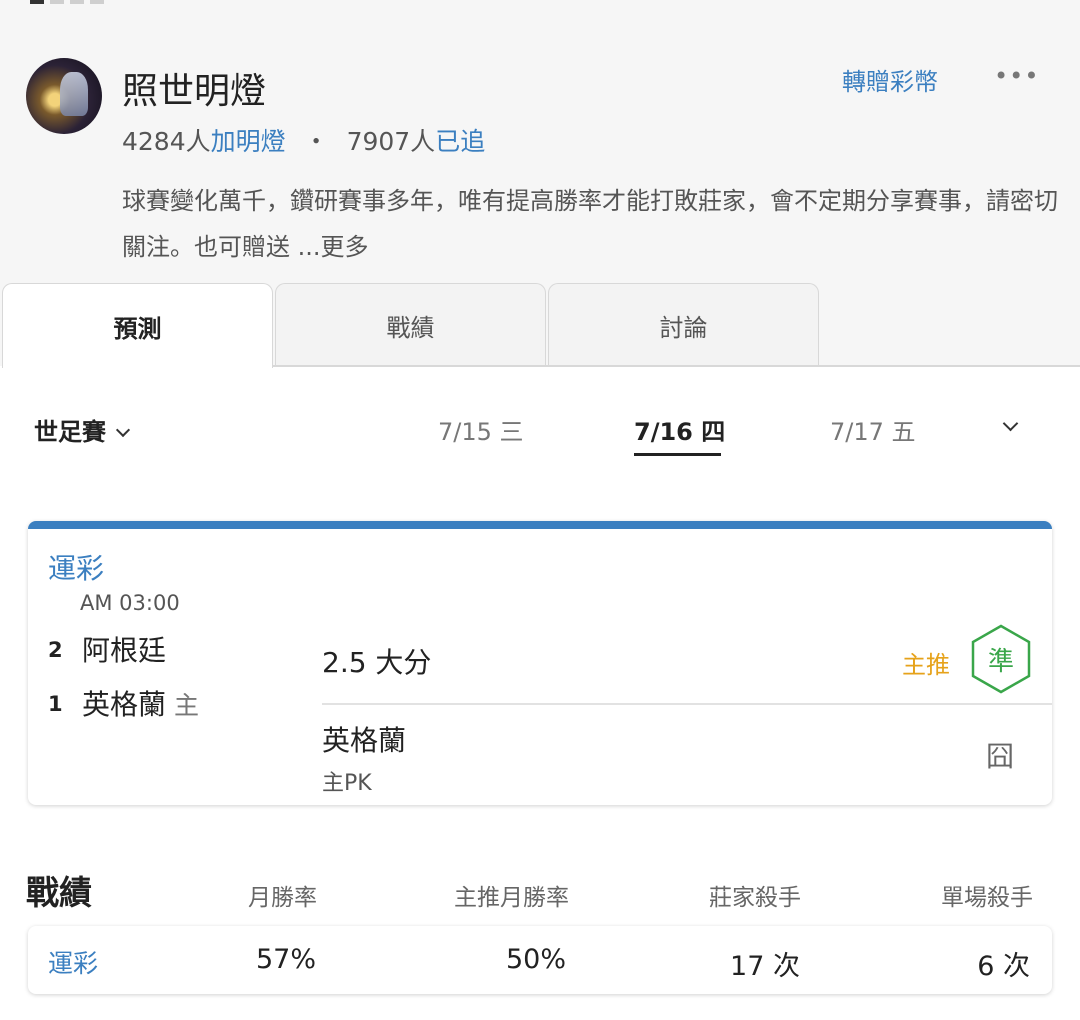 The width and height of the screenshot is (1080, 1020). Describe the element at coordinates (987, 898) in the screenshot. I see `header-single-game-killer: 單場殺手` at that location.